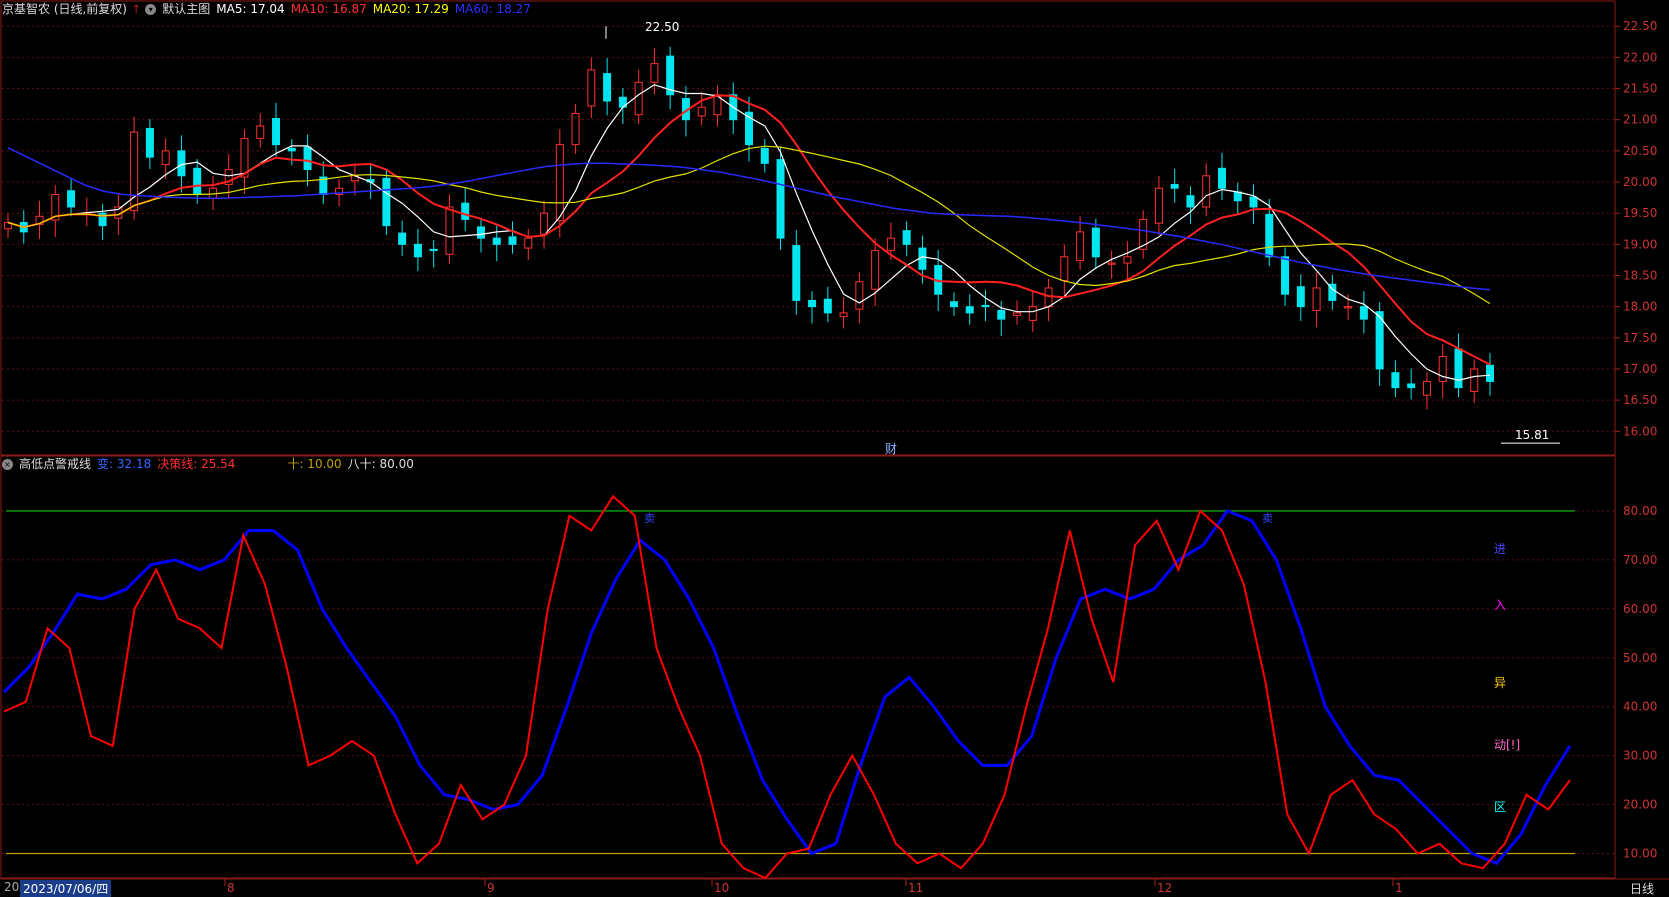 This screenshot has width=1669, height=897. What do you see at coordinates (721, 888) in the screenshot?
I see `x-tick-label: 10` at bounding box center [721, 888].